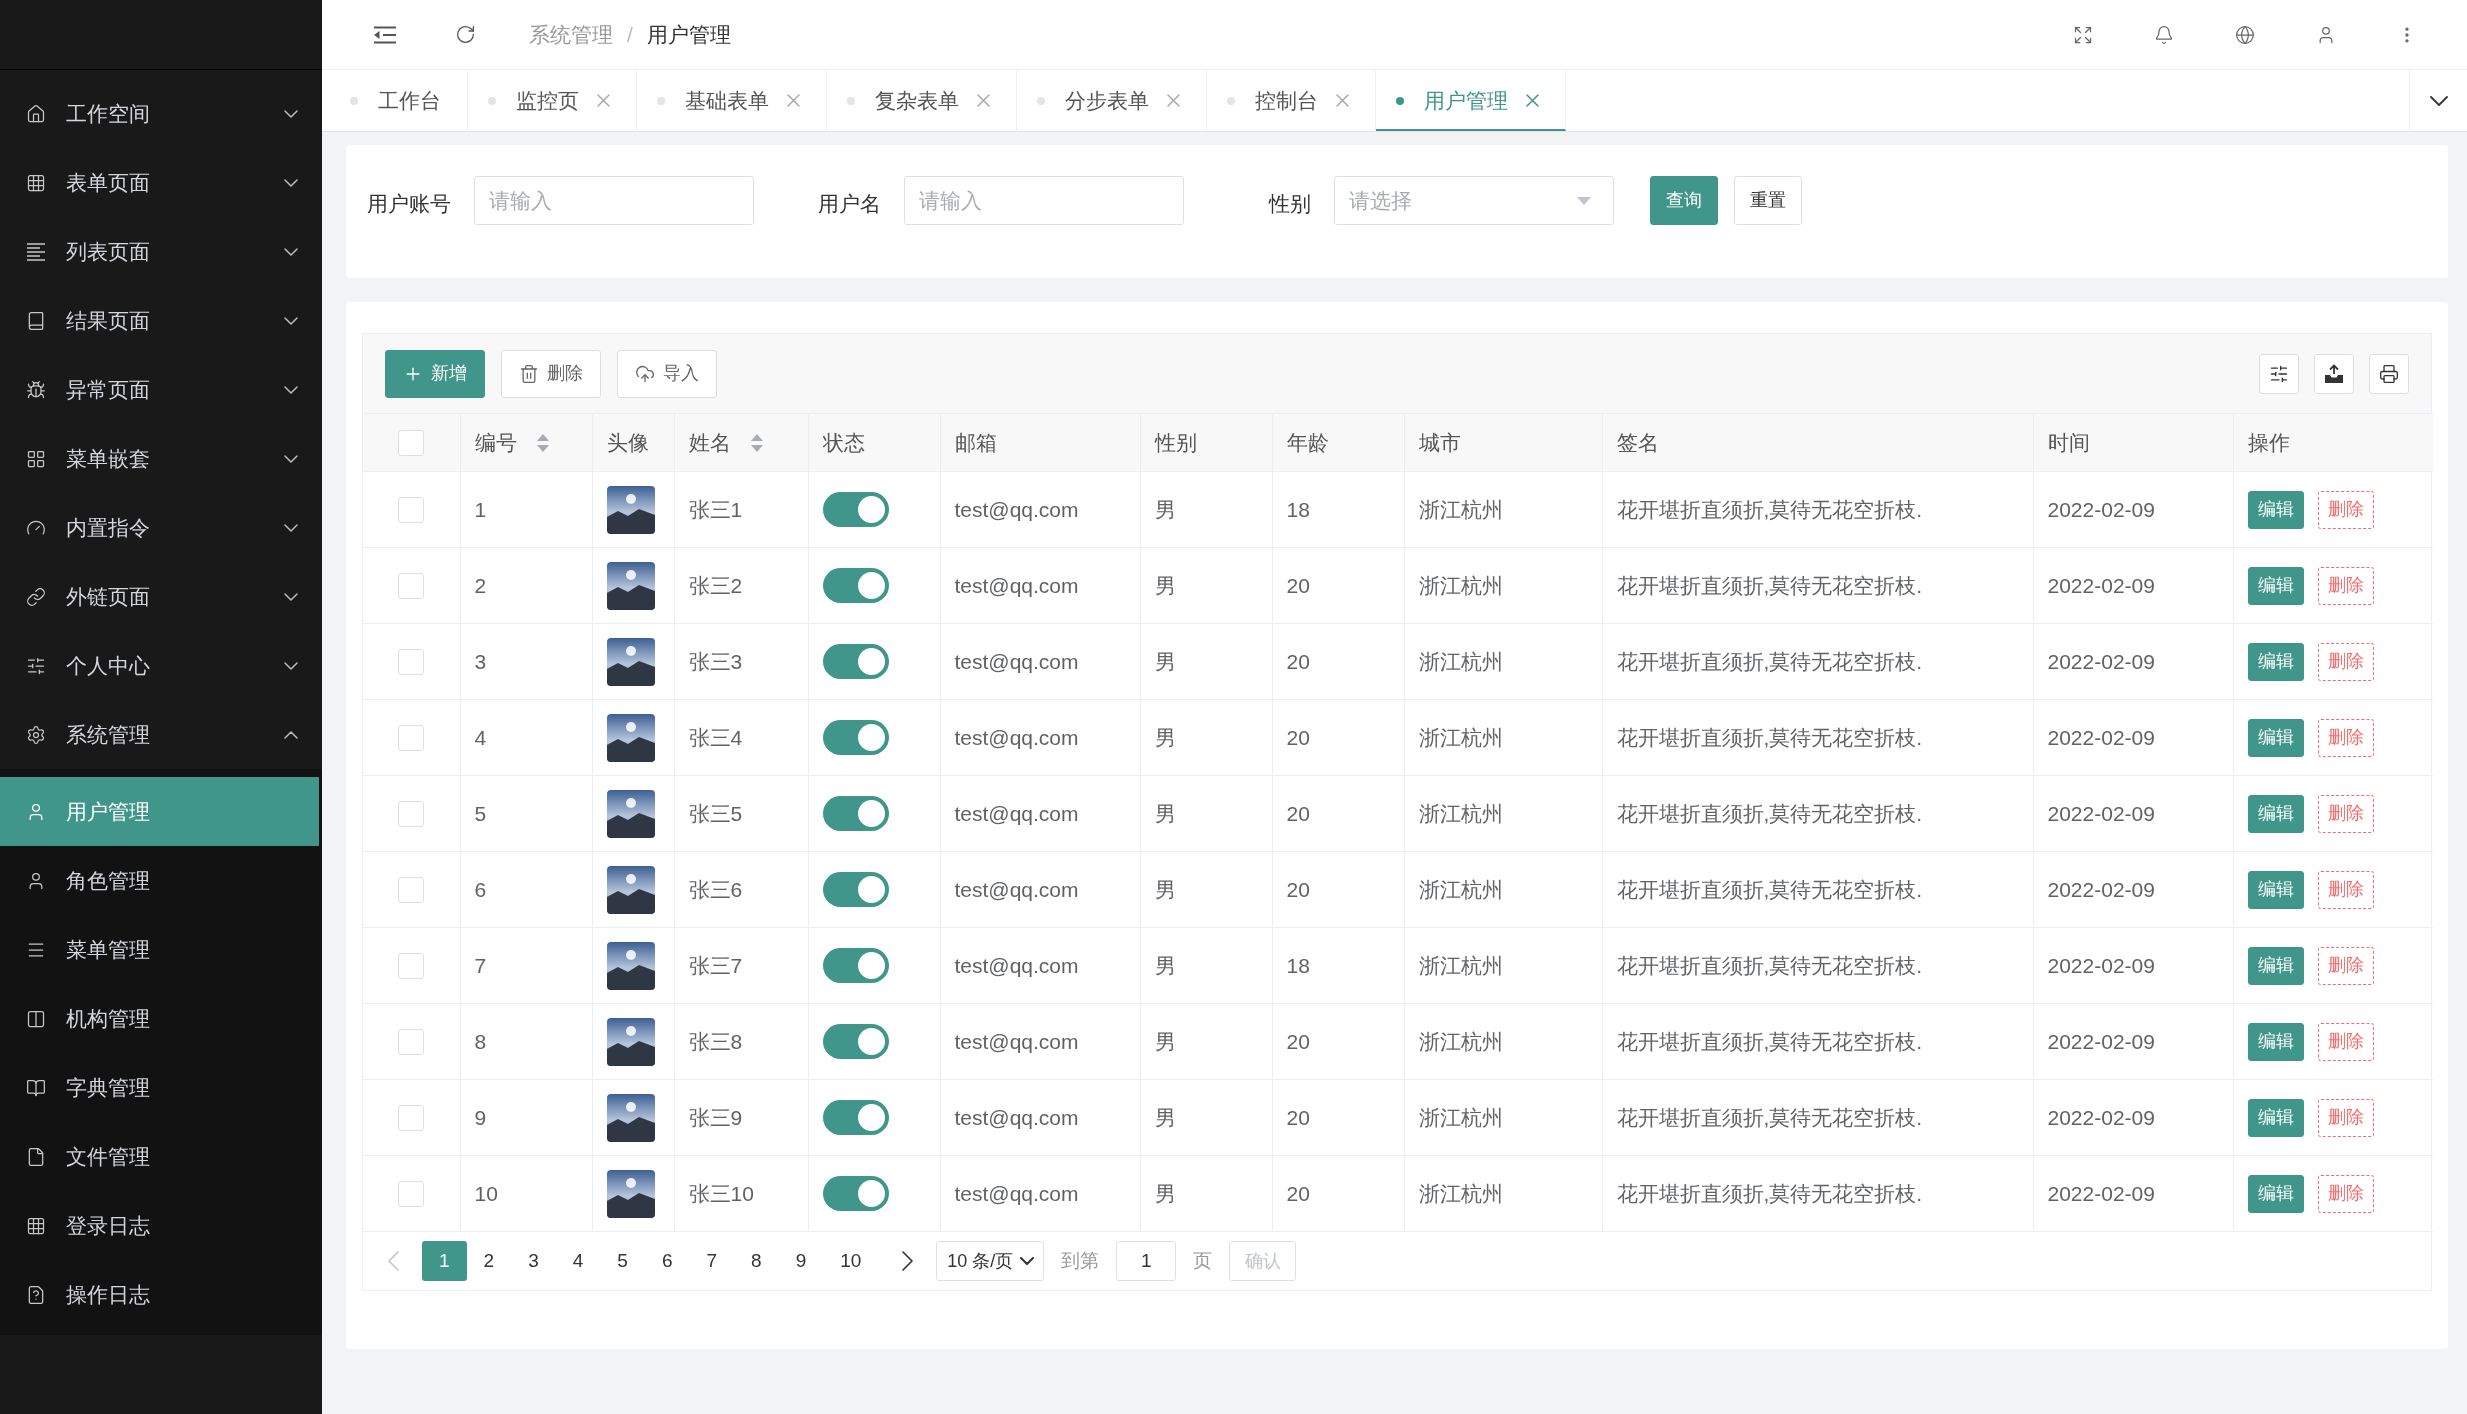 Image resolution: width=2467 pixels, height=1414 pixels. Describe the element at coordinates (161, 458) in the screenshot. I see `sidebar-menu-item: 菜单嵌套` at that location.